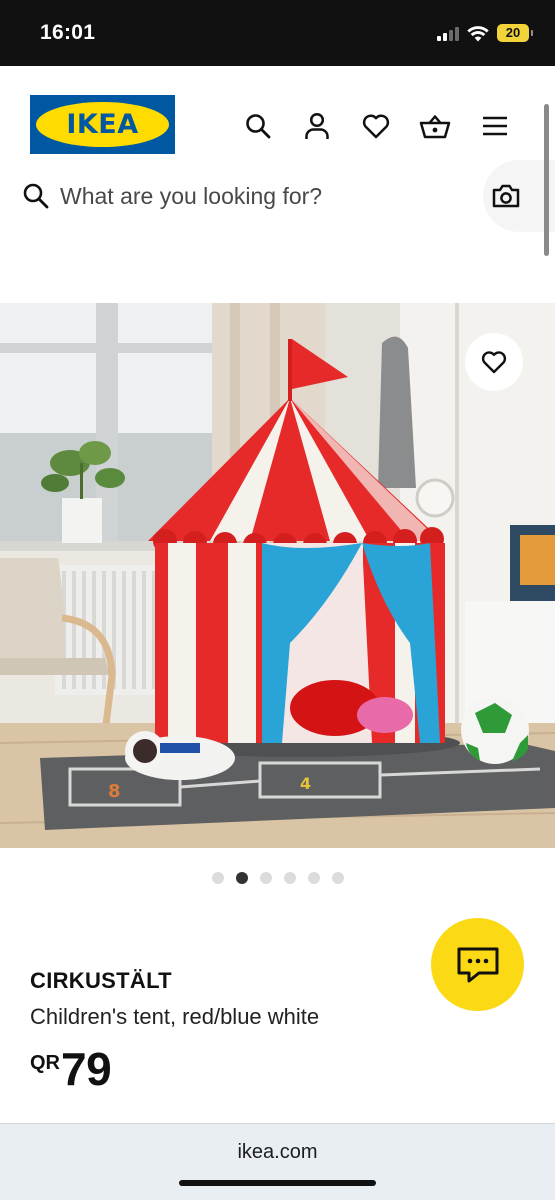 The width and height of the screenshot is (555, 1200). I want to click on status-time: 16:01, so click(68, 32).